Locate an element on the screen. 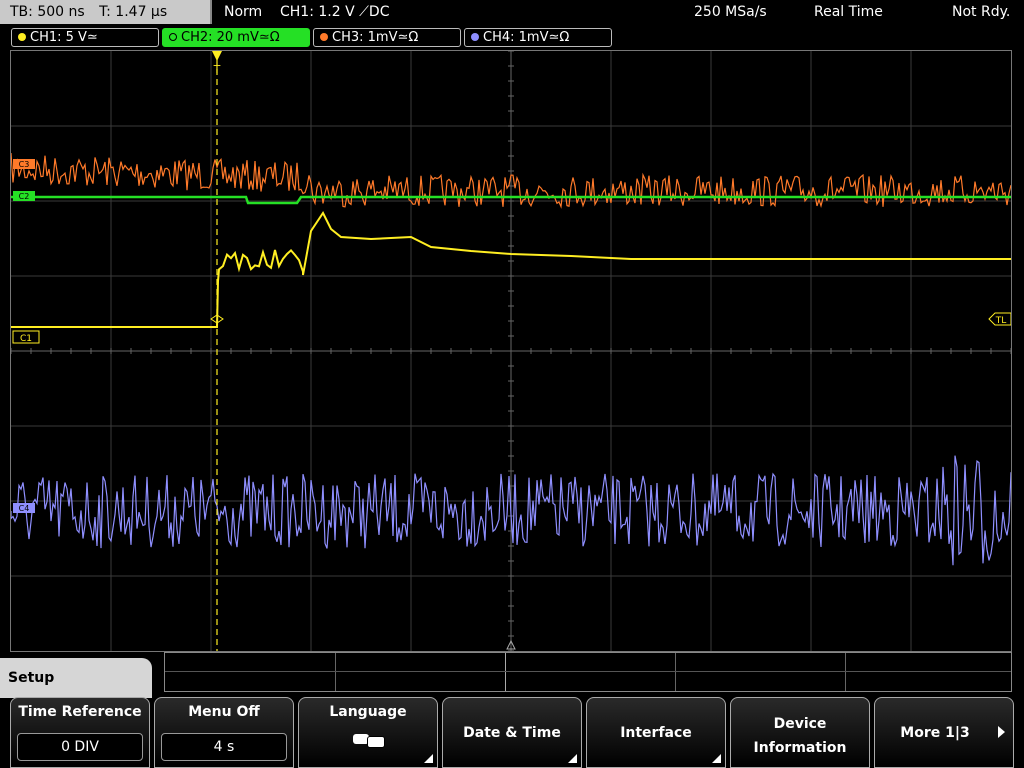 This screenshot has width=1024, height=768. device-information-line1: Device is located at coordinates (800, 724).